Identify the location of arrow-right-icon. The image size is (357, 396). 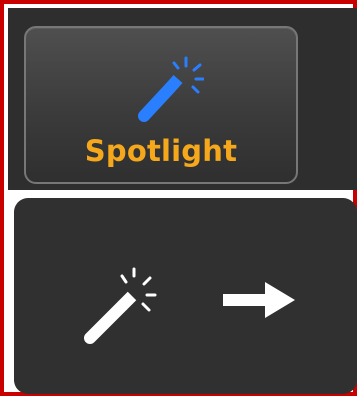
(259, 300).